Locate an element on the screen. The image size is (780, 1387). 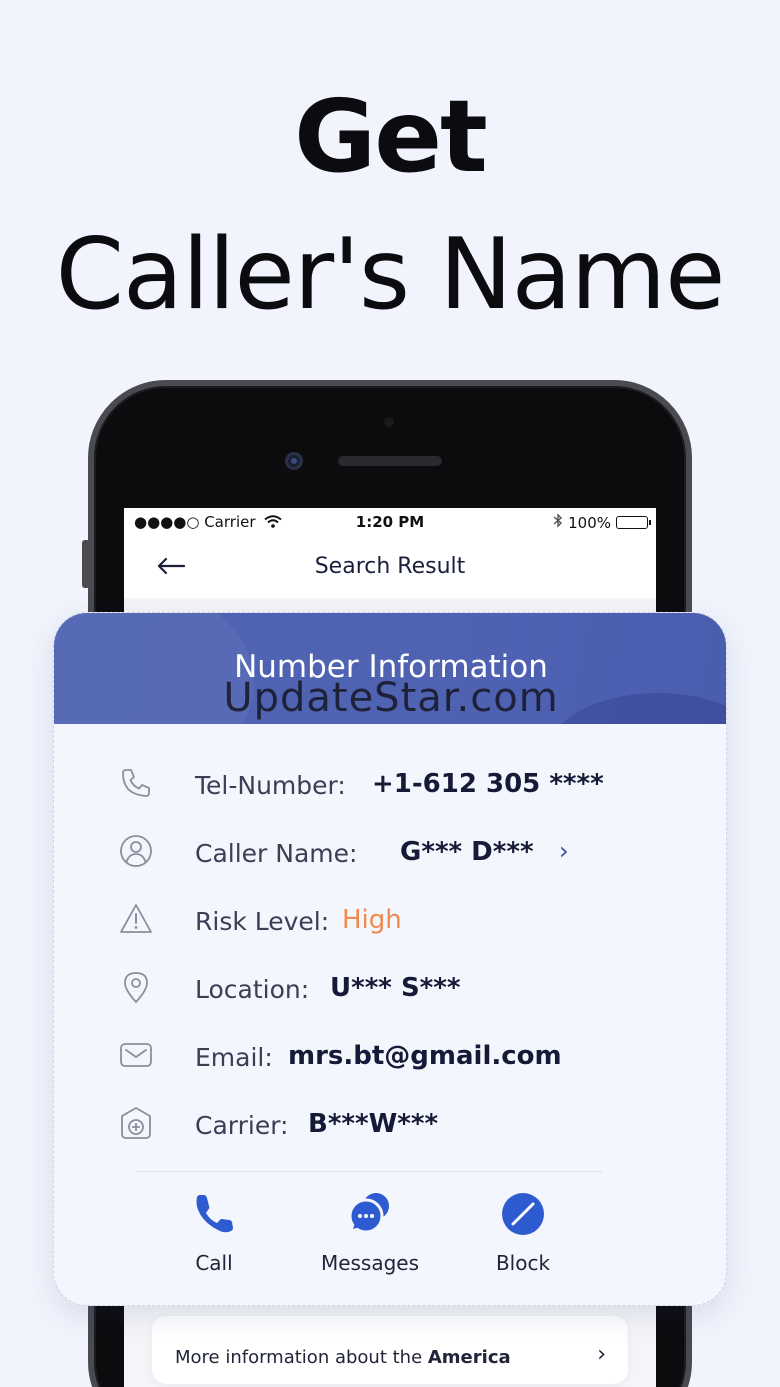
location-icon is located at coordinates (136, 987).